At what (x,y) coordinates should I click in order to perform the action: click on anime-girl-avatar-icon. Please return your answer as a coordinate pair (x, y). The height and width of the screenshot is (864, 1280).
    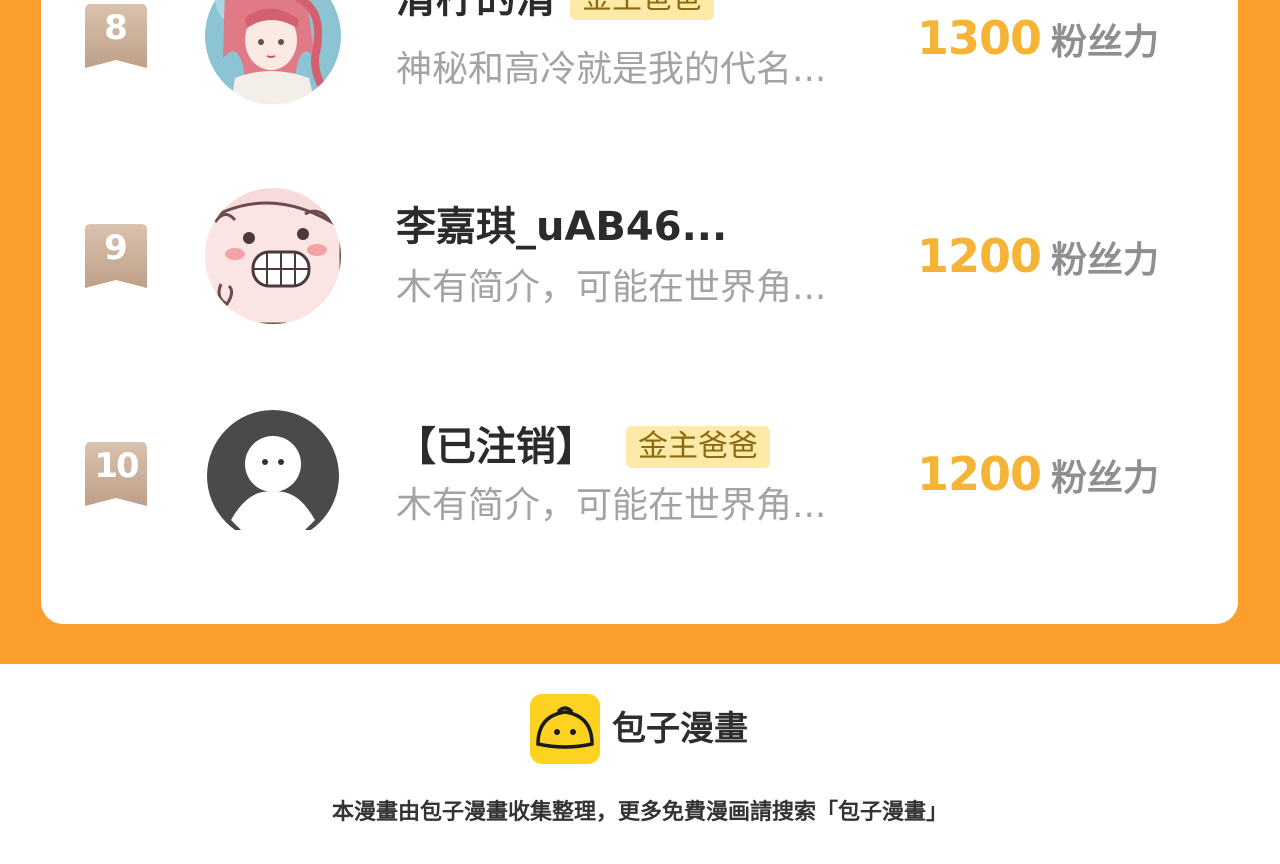
    Looking at the image, I should click on (273, 52).